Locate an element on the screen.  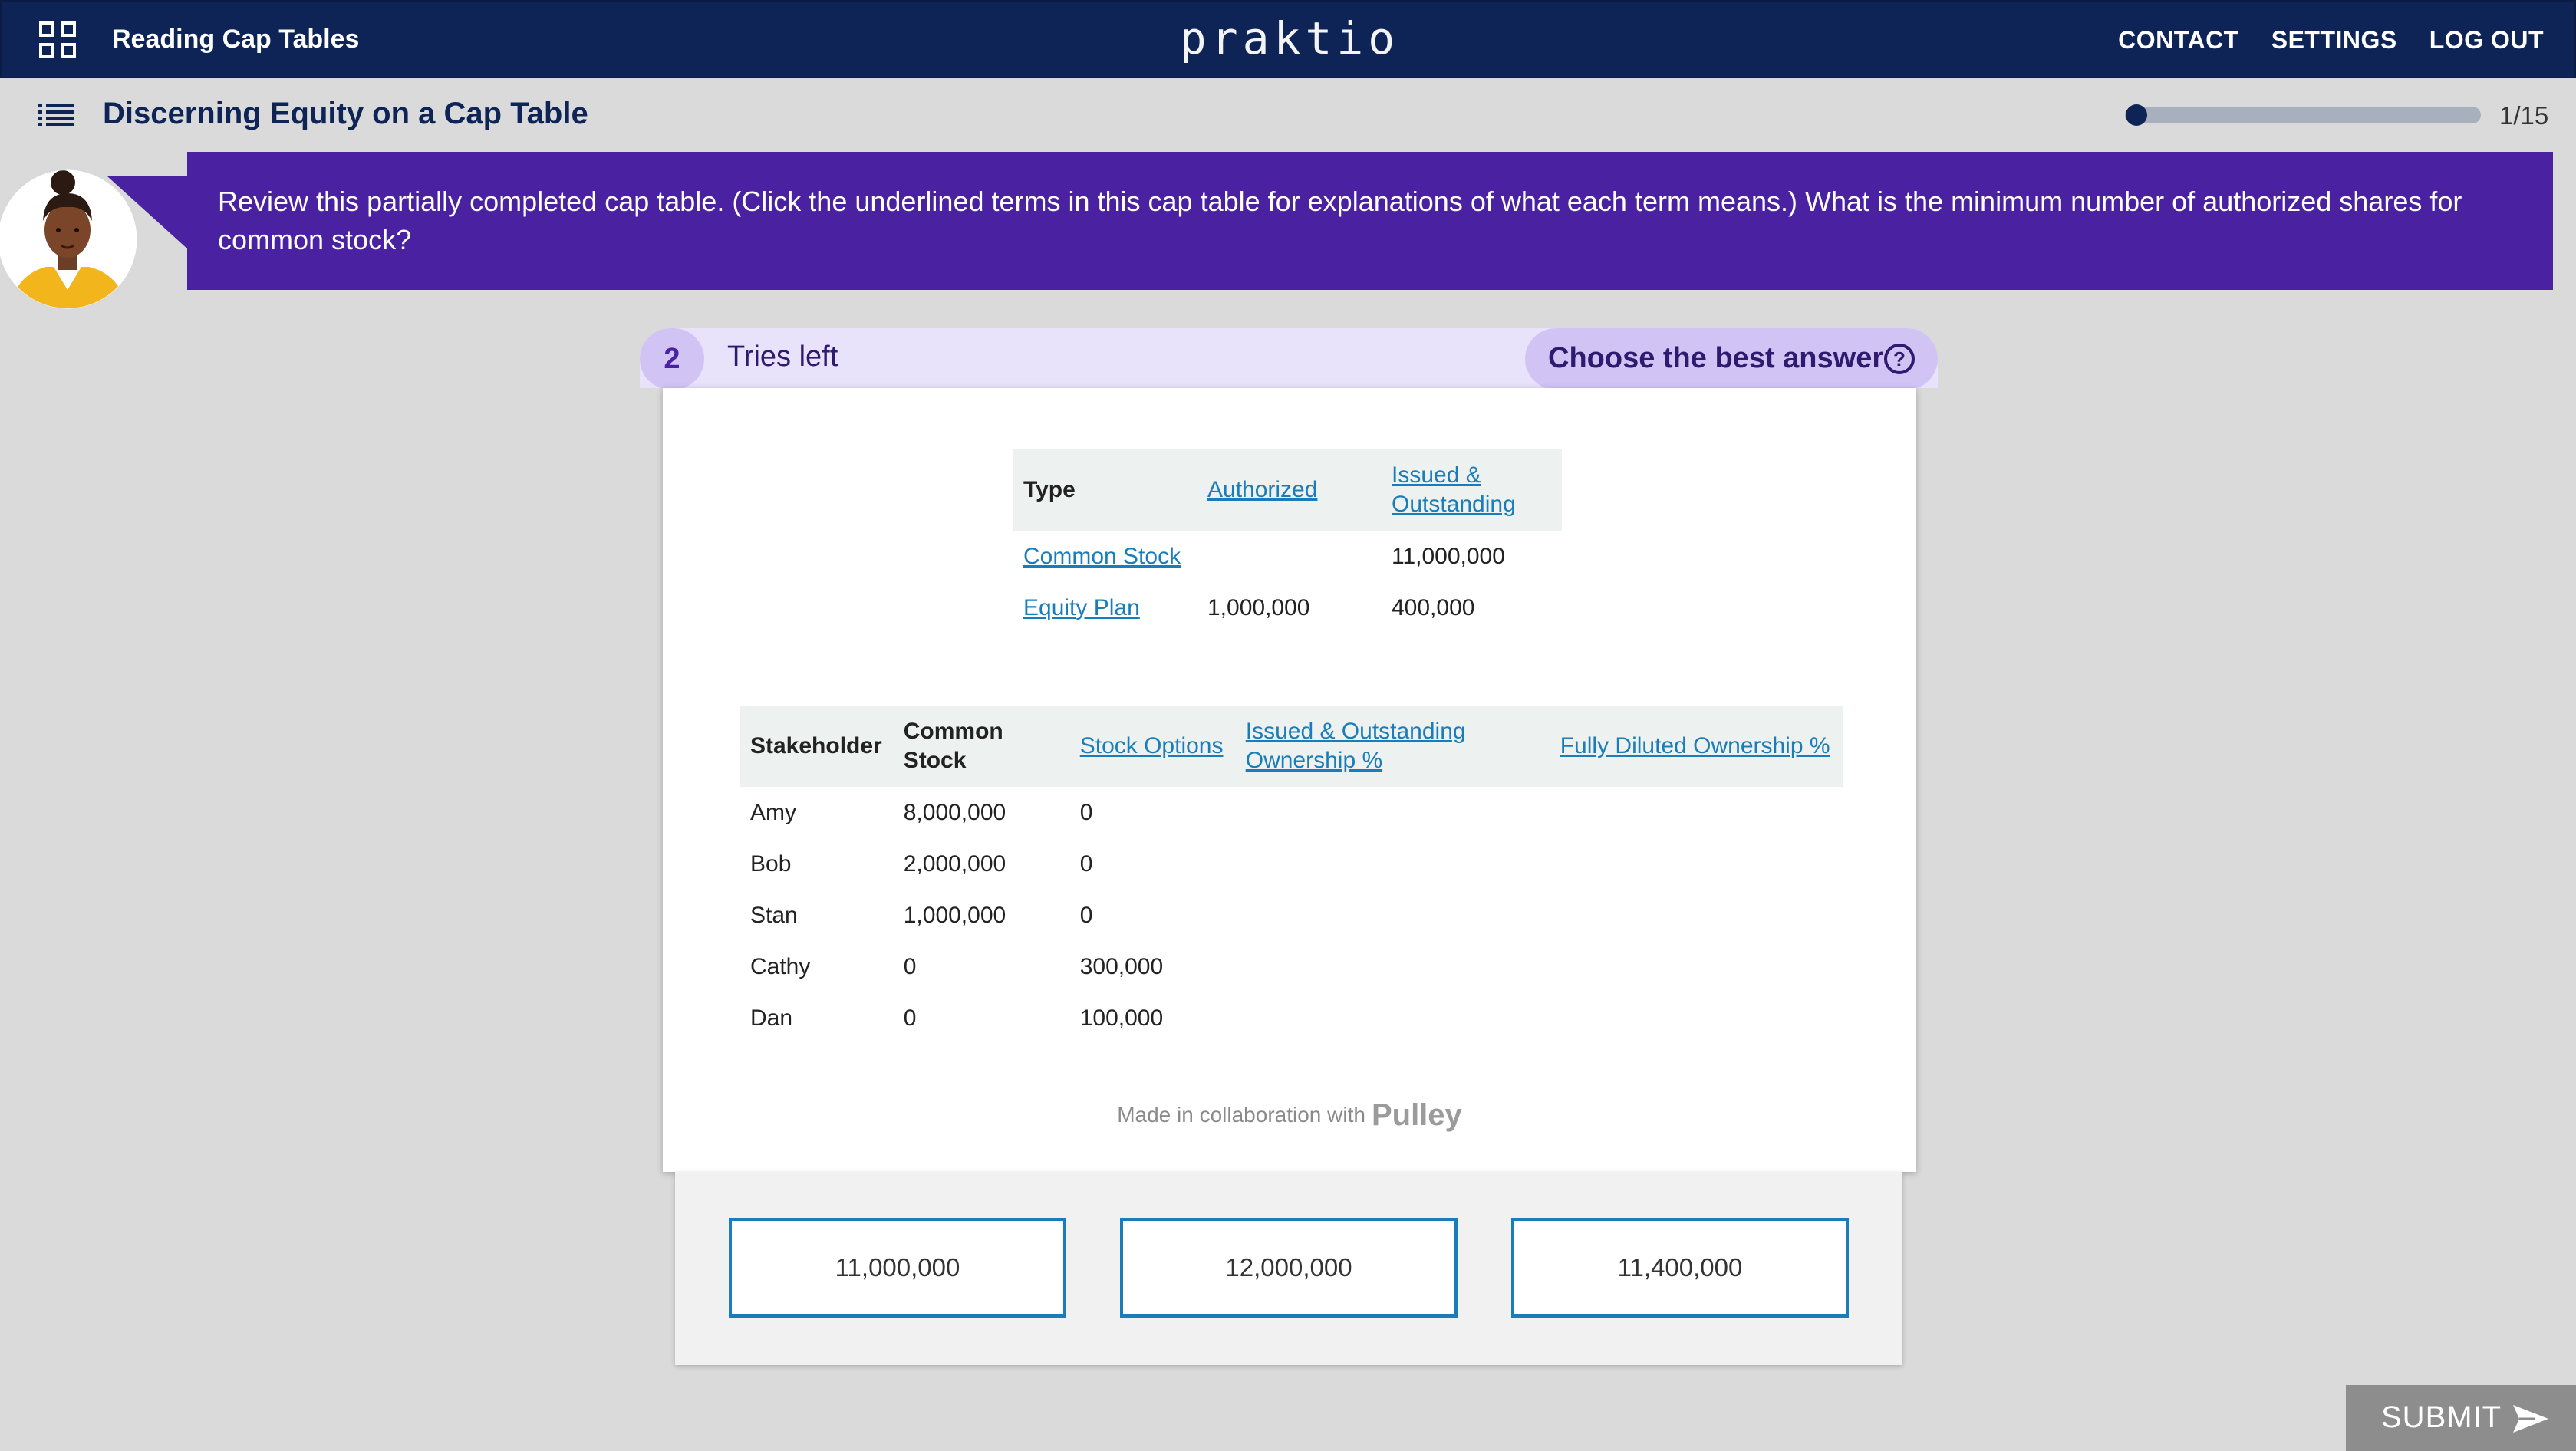
table-cell: Stan is located at coordinates (774, 915).